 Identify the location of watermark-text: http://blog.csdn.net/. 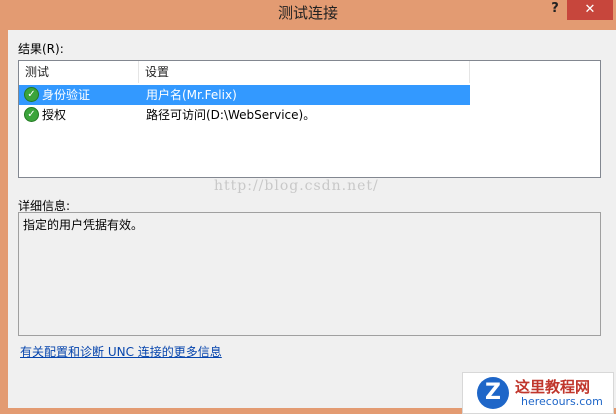
(296, 186).